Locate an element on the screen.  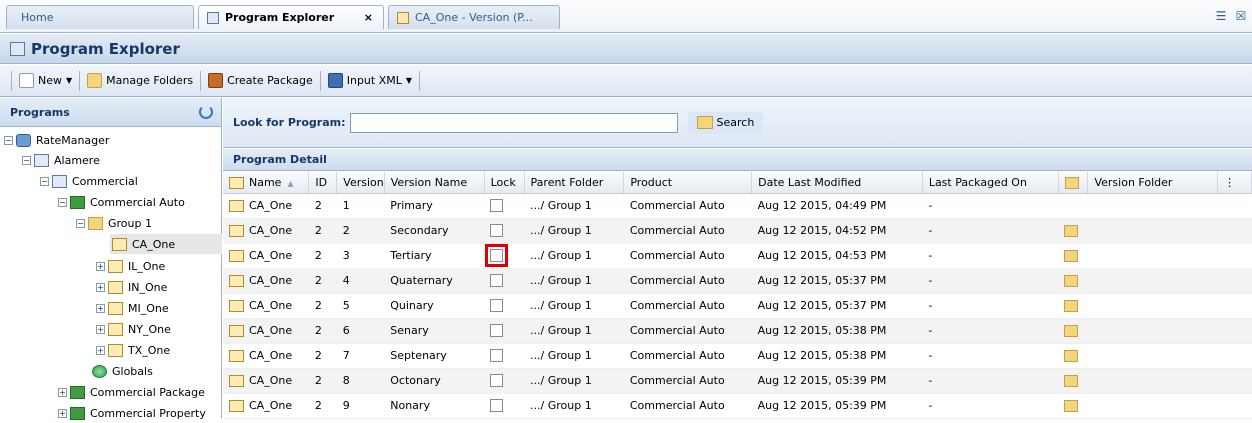
column-menu-handle: ⋮ is located at coordinates (1234, 183).